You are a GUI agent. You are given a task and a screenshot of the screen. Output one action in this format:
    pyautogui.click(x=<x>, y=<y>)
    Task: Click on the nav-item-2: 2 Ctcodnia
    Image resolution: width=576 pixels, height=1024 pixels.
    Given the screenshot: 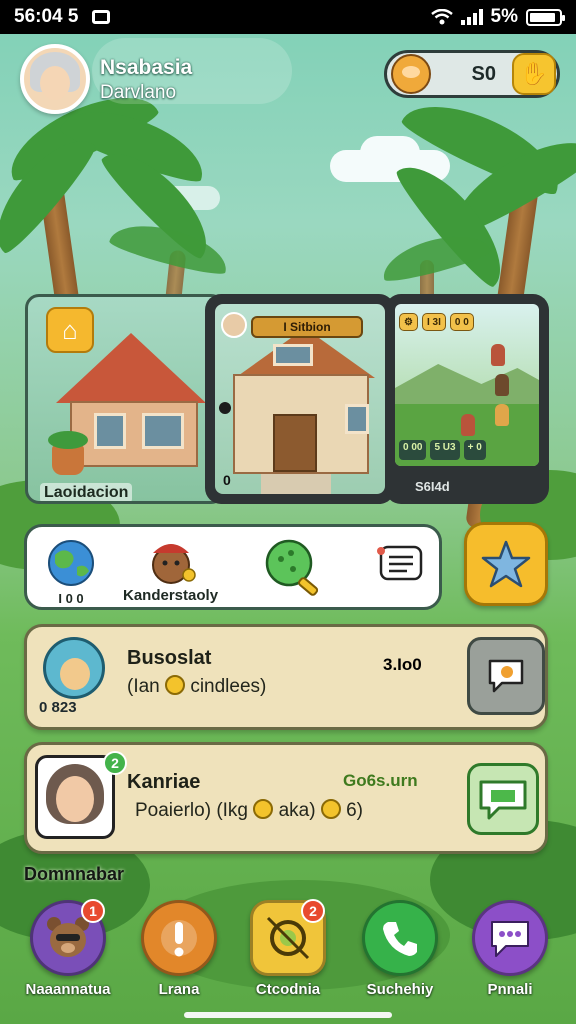 What is the action you would take?
    pyautogui.click(x=288, y=948)
    